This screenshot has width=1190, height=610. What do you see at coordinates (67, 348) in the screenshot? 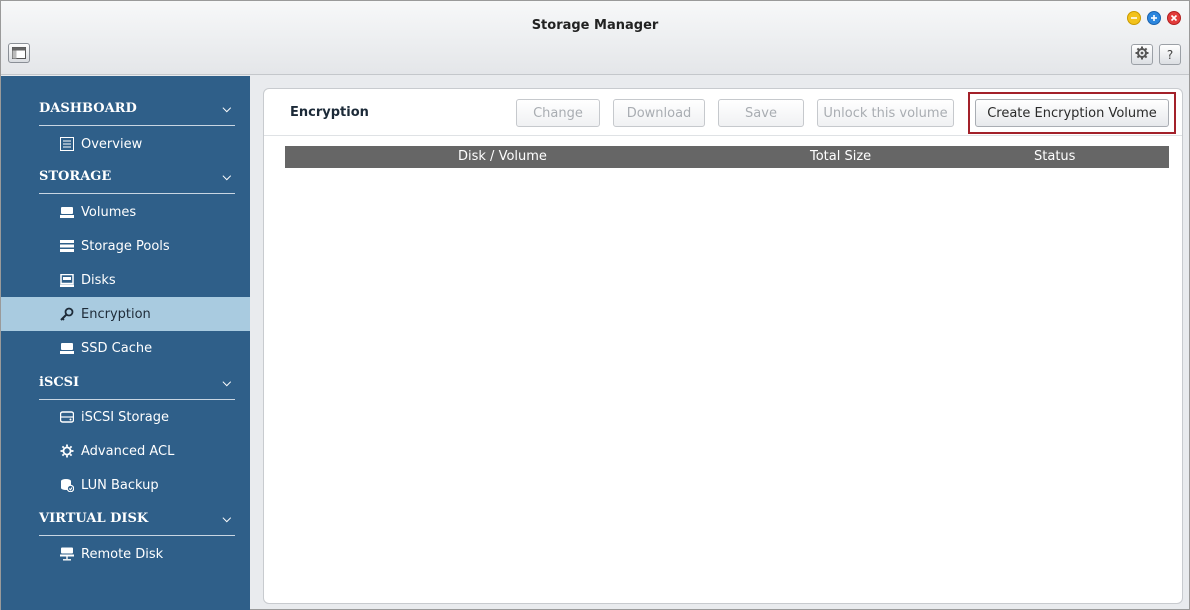
I see `ssd-icon` at bounding box center [67, 348].